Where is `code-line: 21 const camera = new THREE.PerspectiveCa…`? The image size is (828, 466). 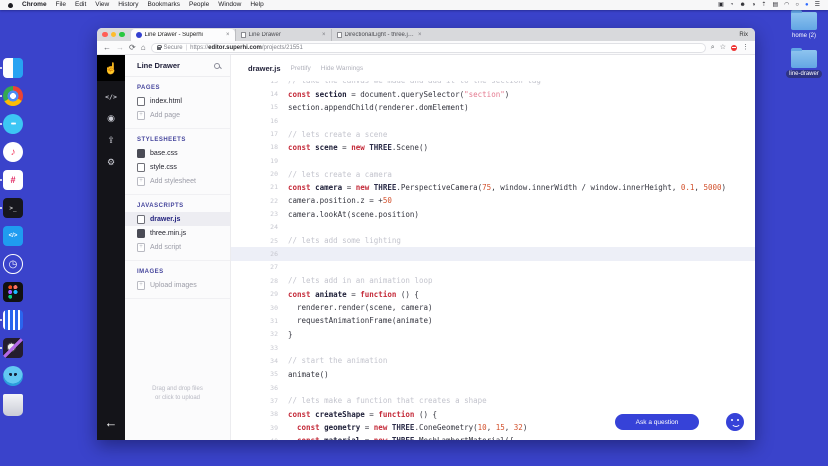 code-line: 21 const camera = new THREE.PerspectiveCa… is located at coordinates (493, 187).